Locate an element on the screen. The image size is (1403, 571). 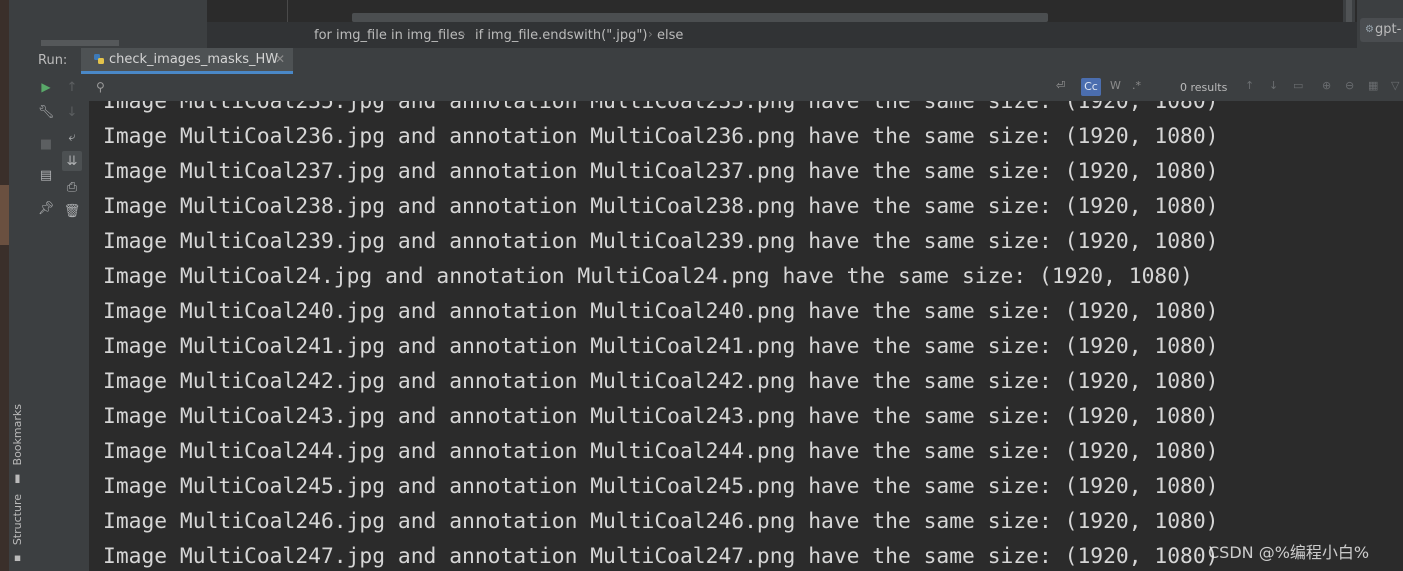
stop-icon: ■ is located at coordinates (46, 144).